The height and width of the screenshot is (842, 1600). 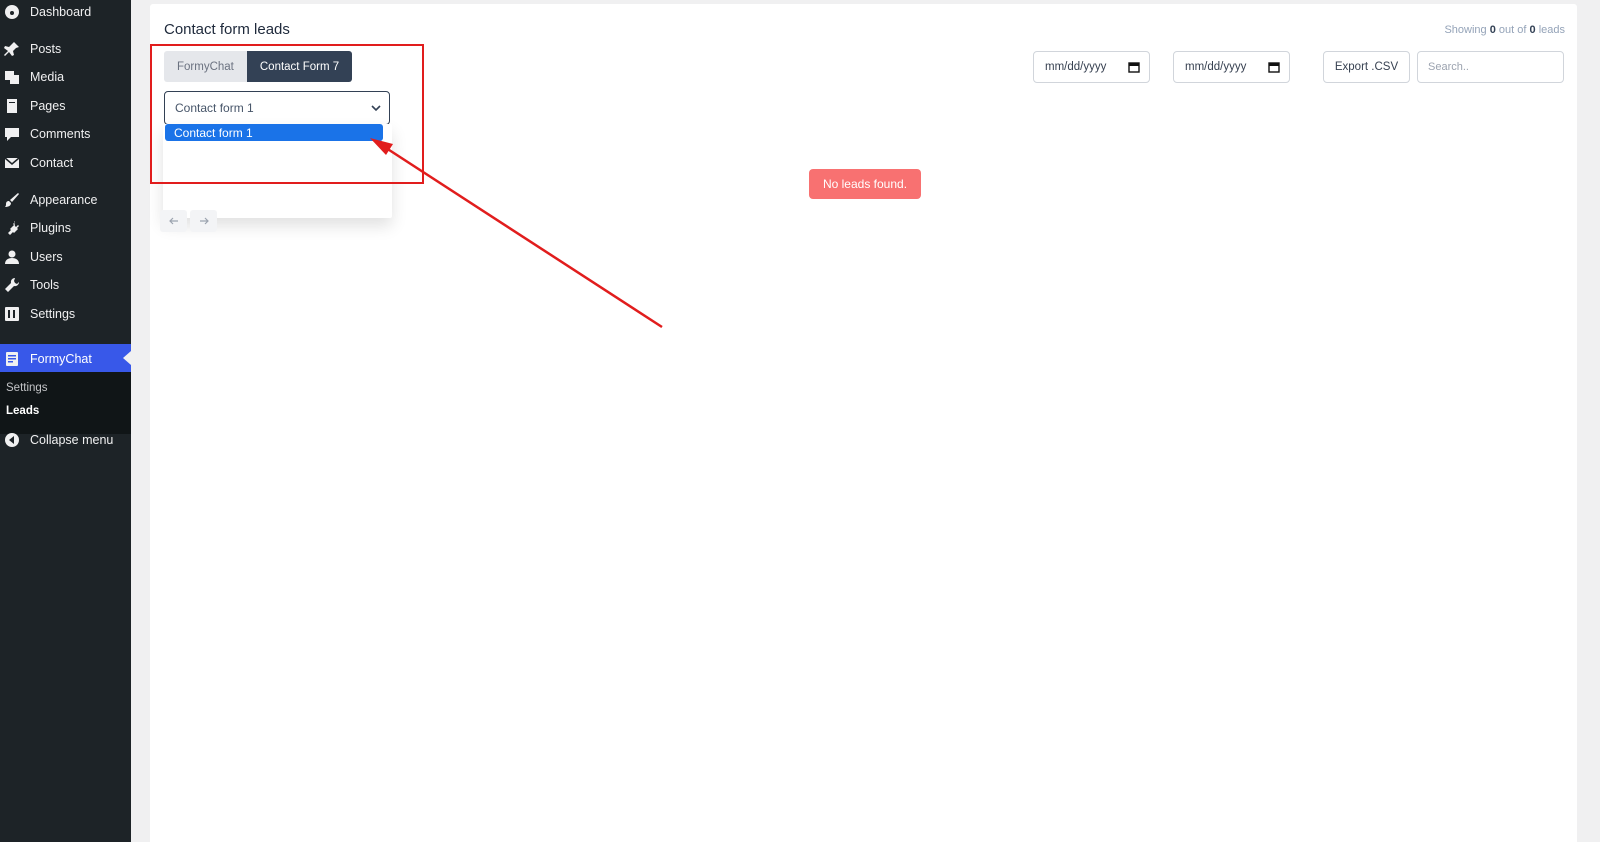 I want to click on arrow-right-icon, so click(x=204, y=221).